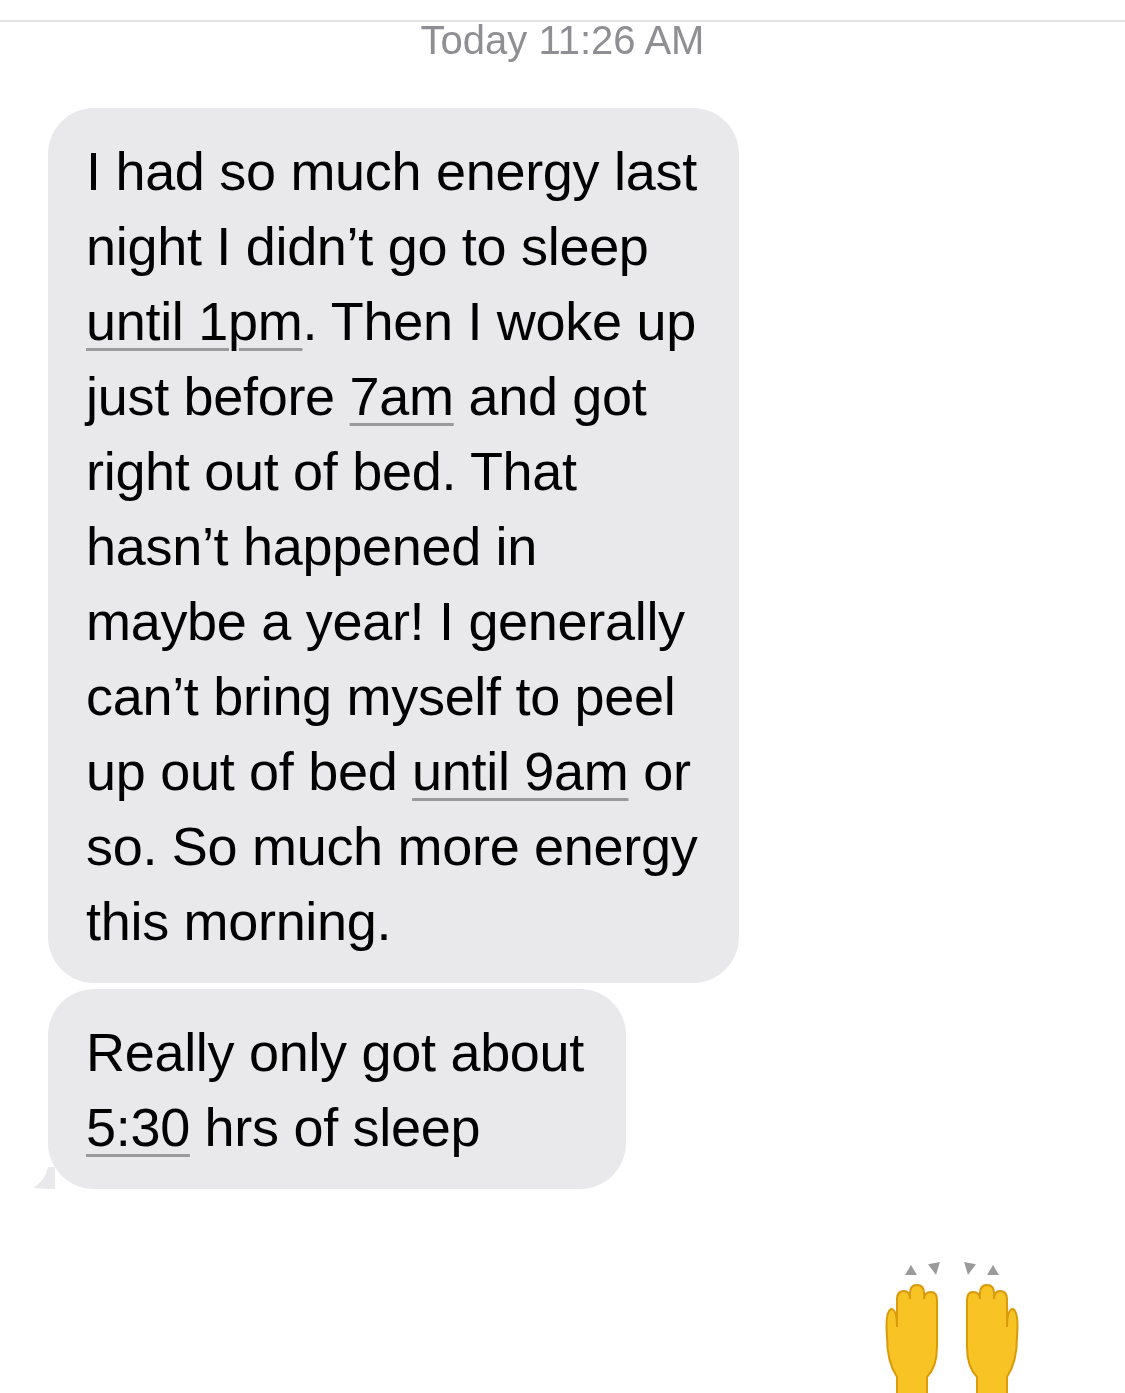 The height and width of the screenshot is (1393, 1125). What do you see at coordinates (194, 321) in the screenshot?
I see `date-link: until 1pm` at bounding box center [194, 321].